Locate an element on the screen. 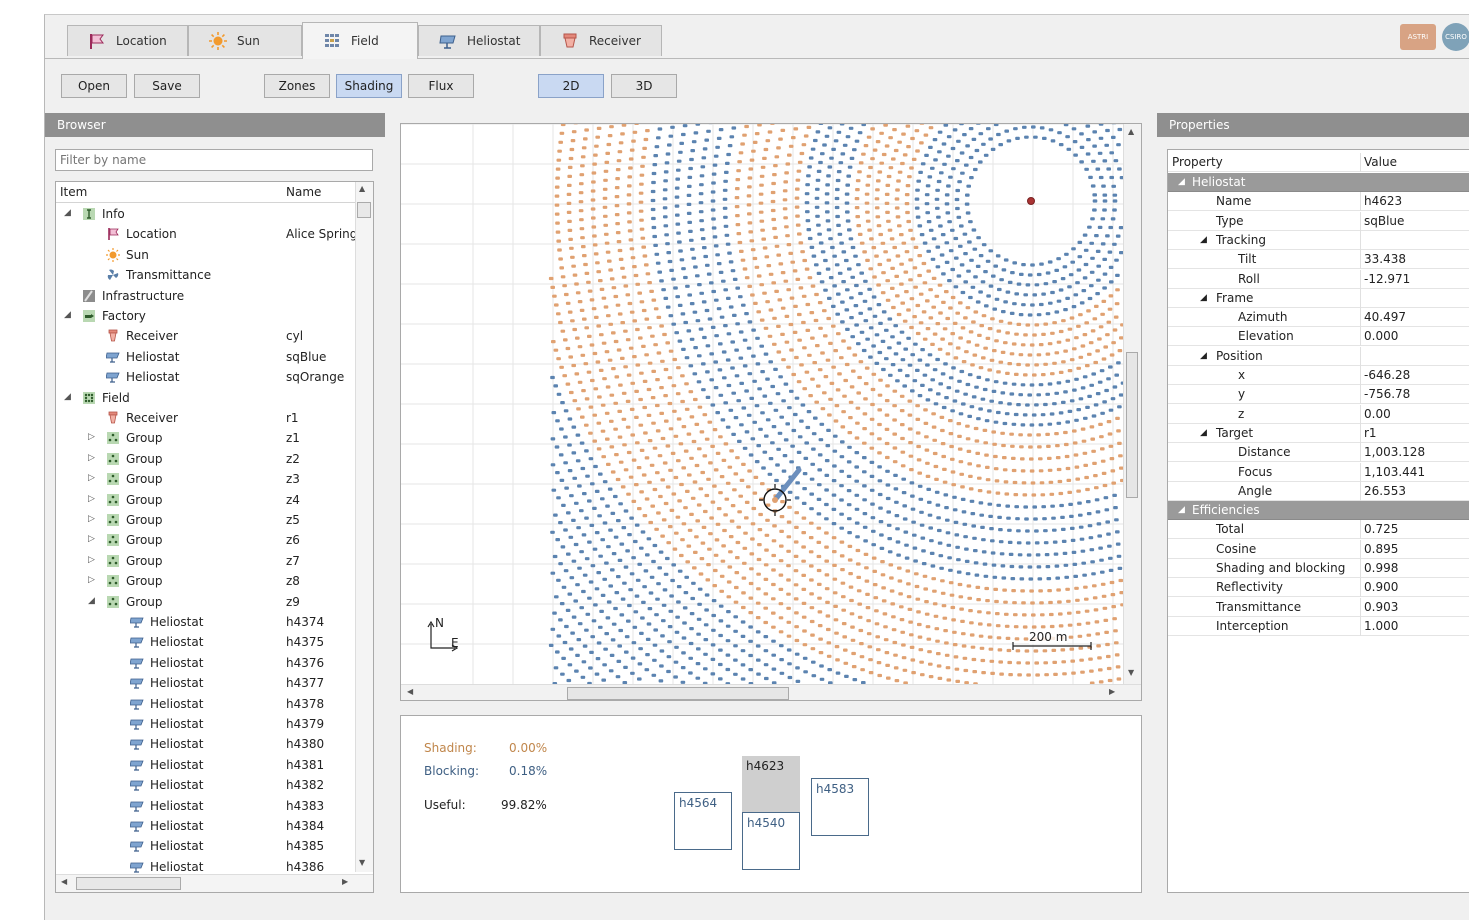  property-value: 0.725 is located at coordinates (1381, 529).